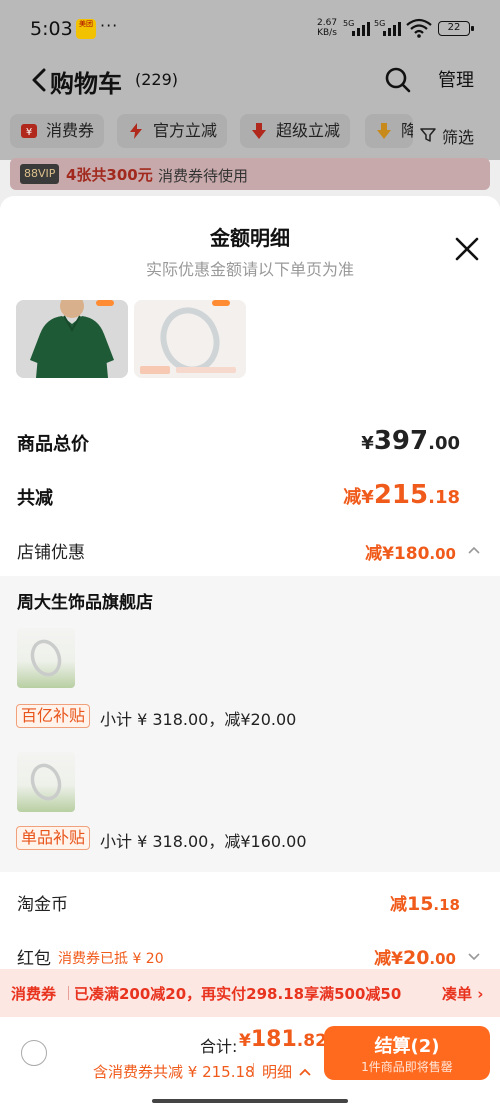  What do you see at coordinates (392, 28) in the screenshot?
I see `sim2-signal-icon` at bounding box center [392, 28].